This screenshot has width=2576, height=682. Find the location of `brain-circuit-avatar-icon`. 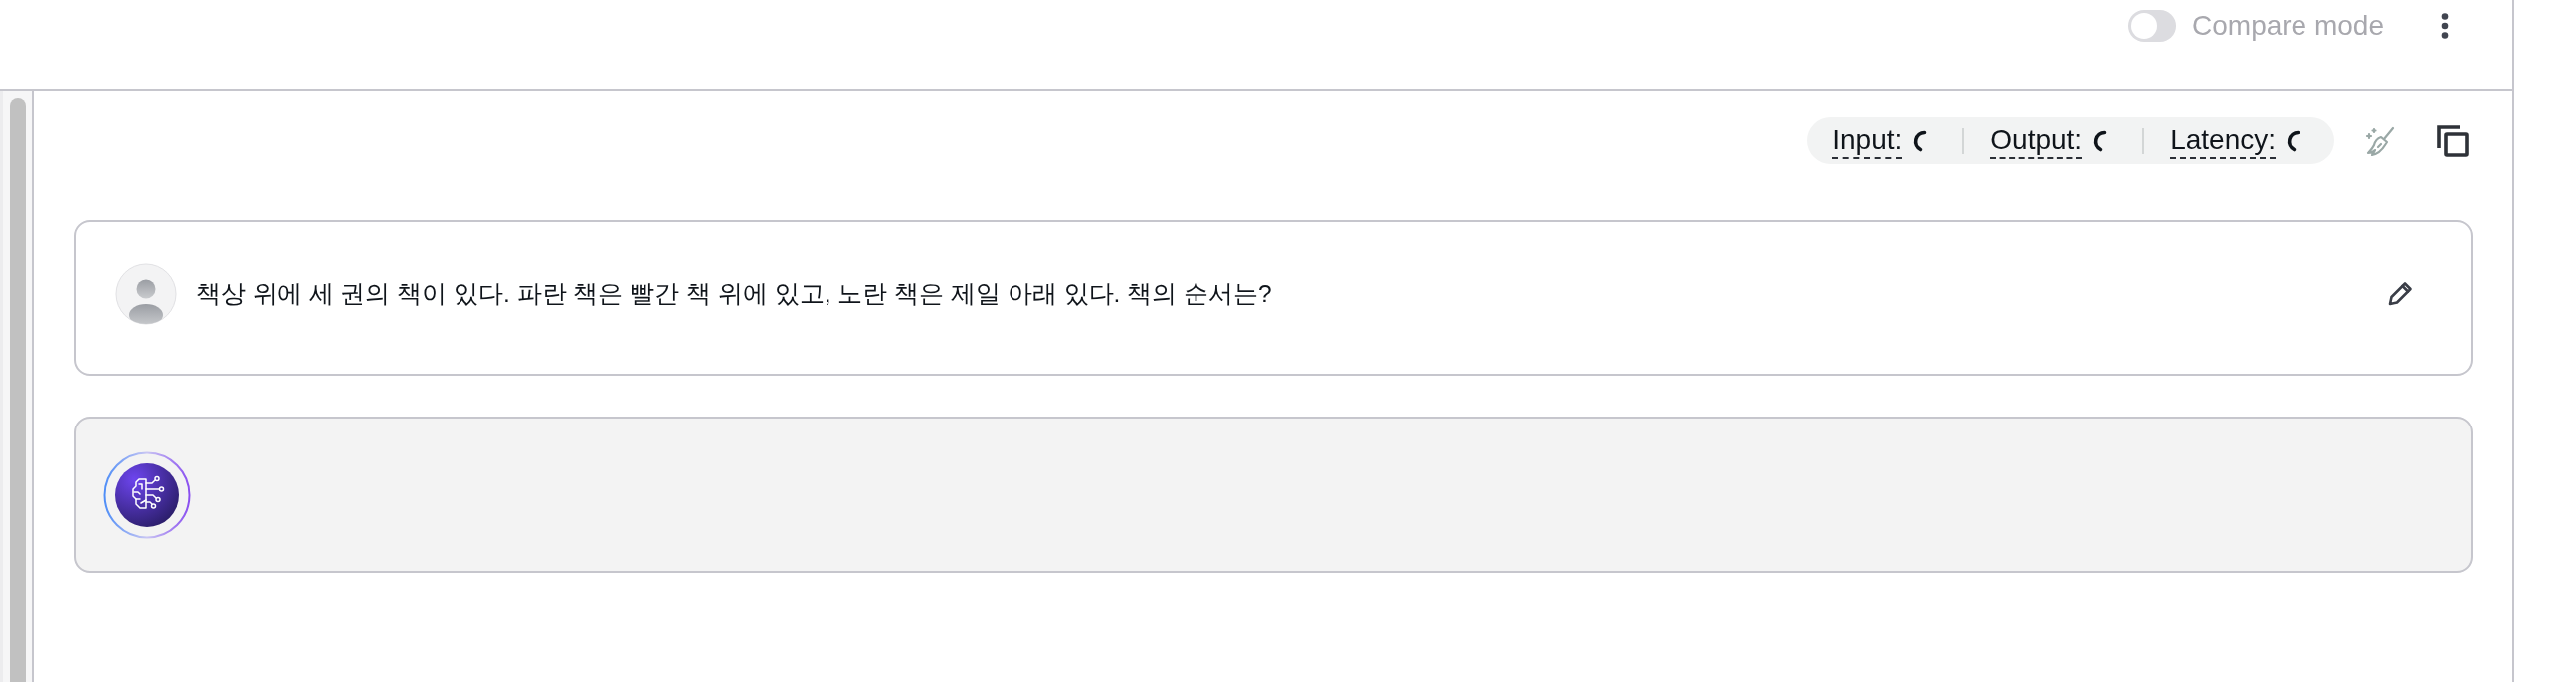

brain-circuit-avatar-icon is located at coordinates (147, 494).